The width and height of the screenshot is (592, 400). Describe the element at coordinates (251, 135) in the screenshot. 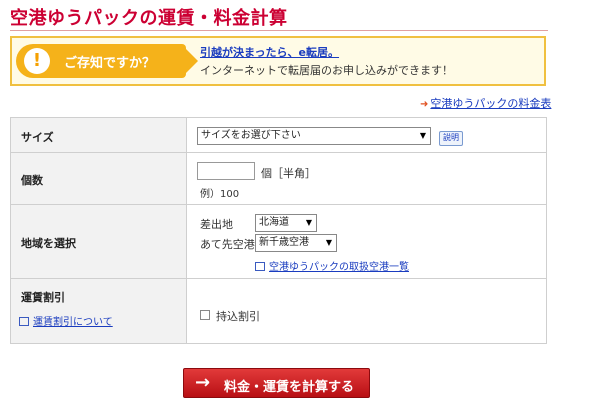

I see `size-select-value: サイズをお選び下さい` at that location.